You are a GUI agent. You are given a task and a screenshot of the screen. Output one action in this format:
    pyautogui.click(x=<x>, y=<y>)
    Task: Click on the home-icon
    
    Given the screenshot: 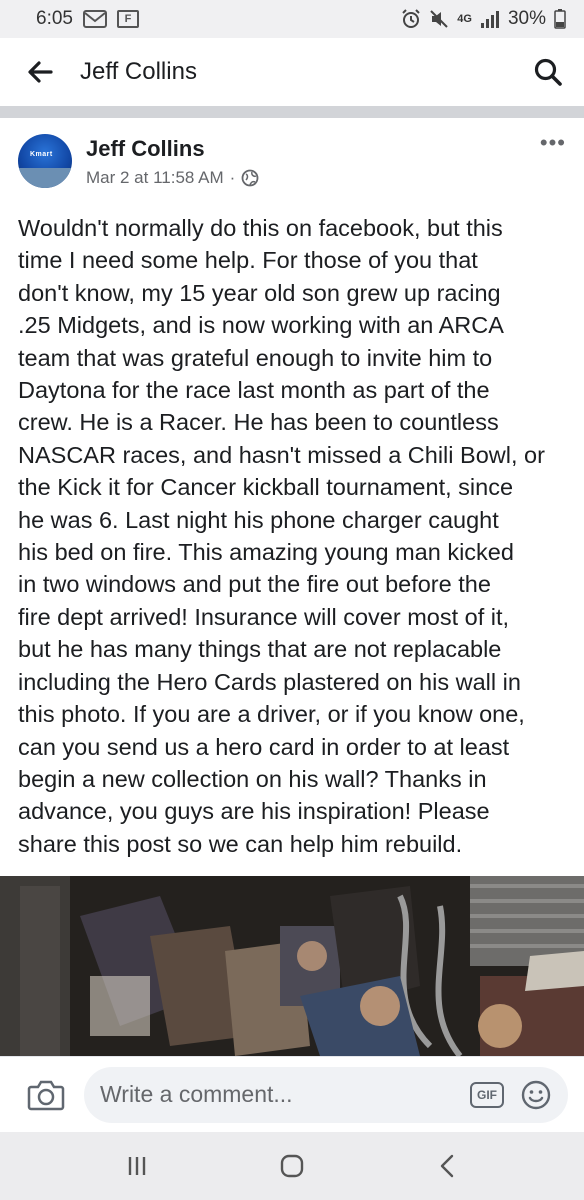 What is the action you would take?
    pyautogui.click(x=292, y=1166)
    